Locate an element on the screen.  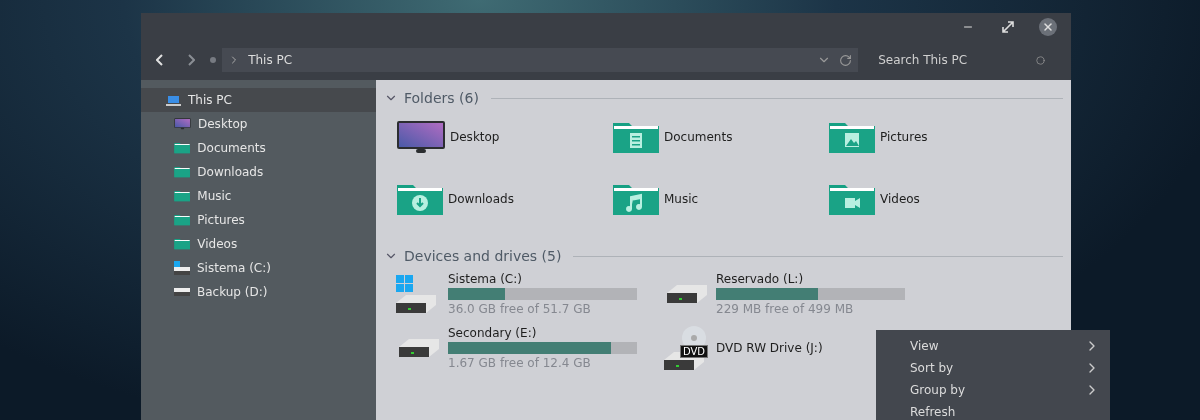
group-title: Folders (6) is located at coordinates (441, 98).